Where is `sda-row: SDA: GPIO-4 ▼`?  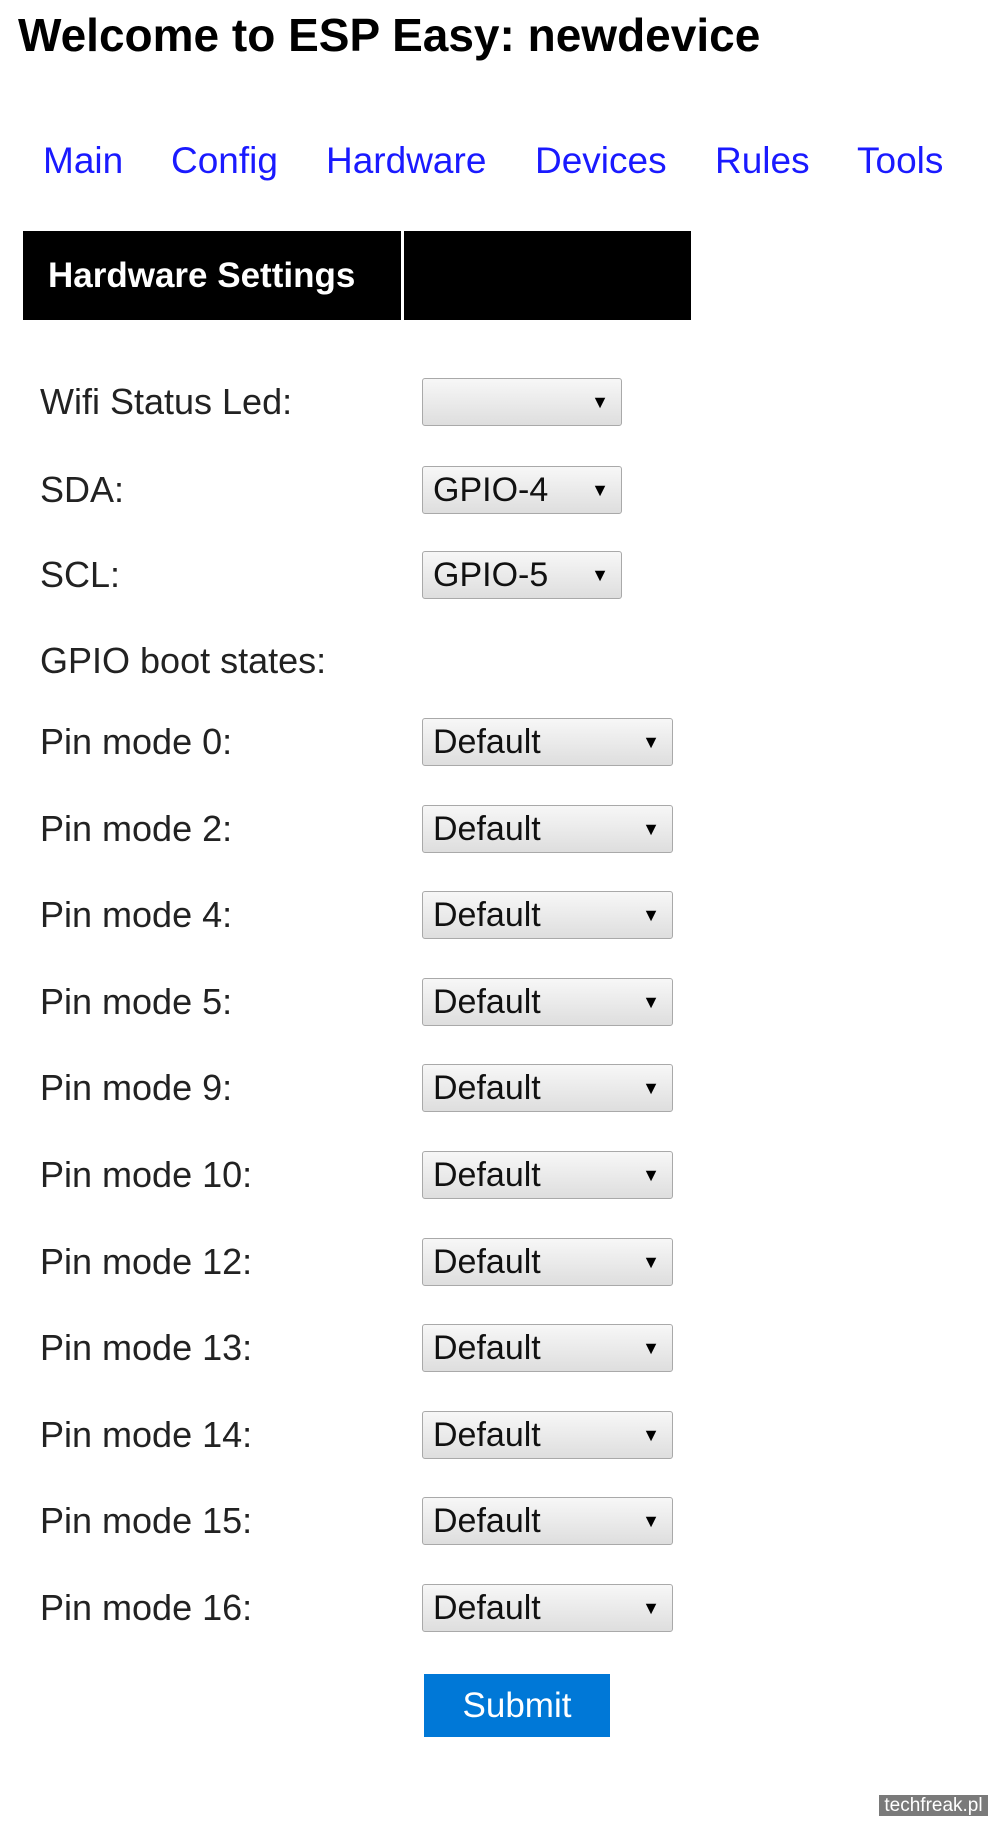 sda-row: SDA: GPIO-4 ▼ is located at coordinates (500, 490).